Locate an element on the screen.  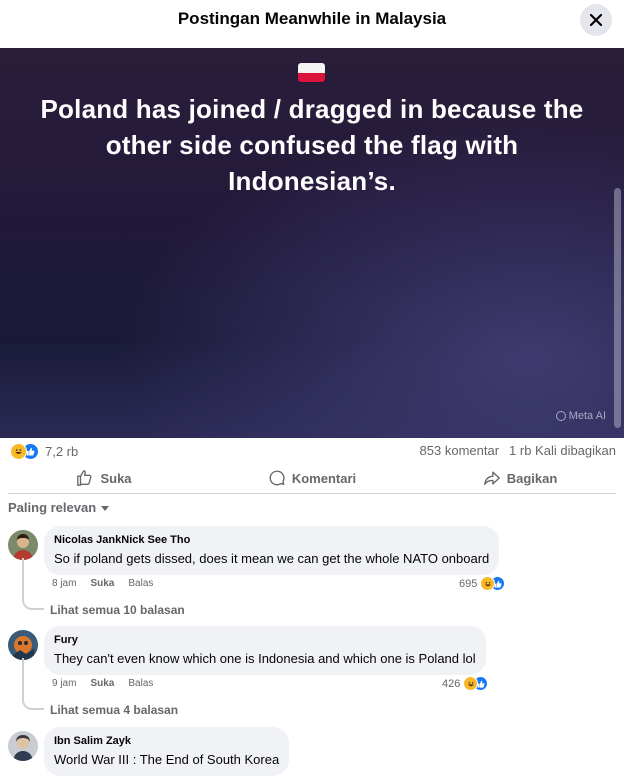
comment-button: Komentari is located at coordinates (312, 478).